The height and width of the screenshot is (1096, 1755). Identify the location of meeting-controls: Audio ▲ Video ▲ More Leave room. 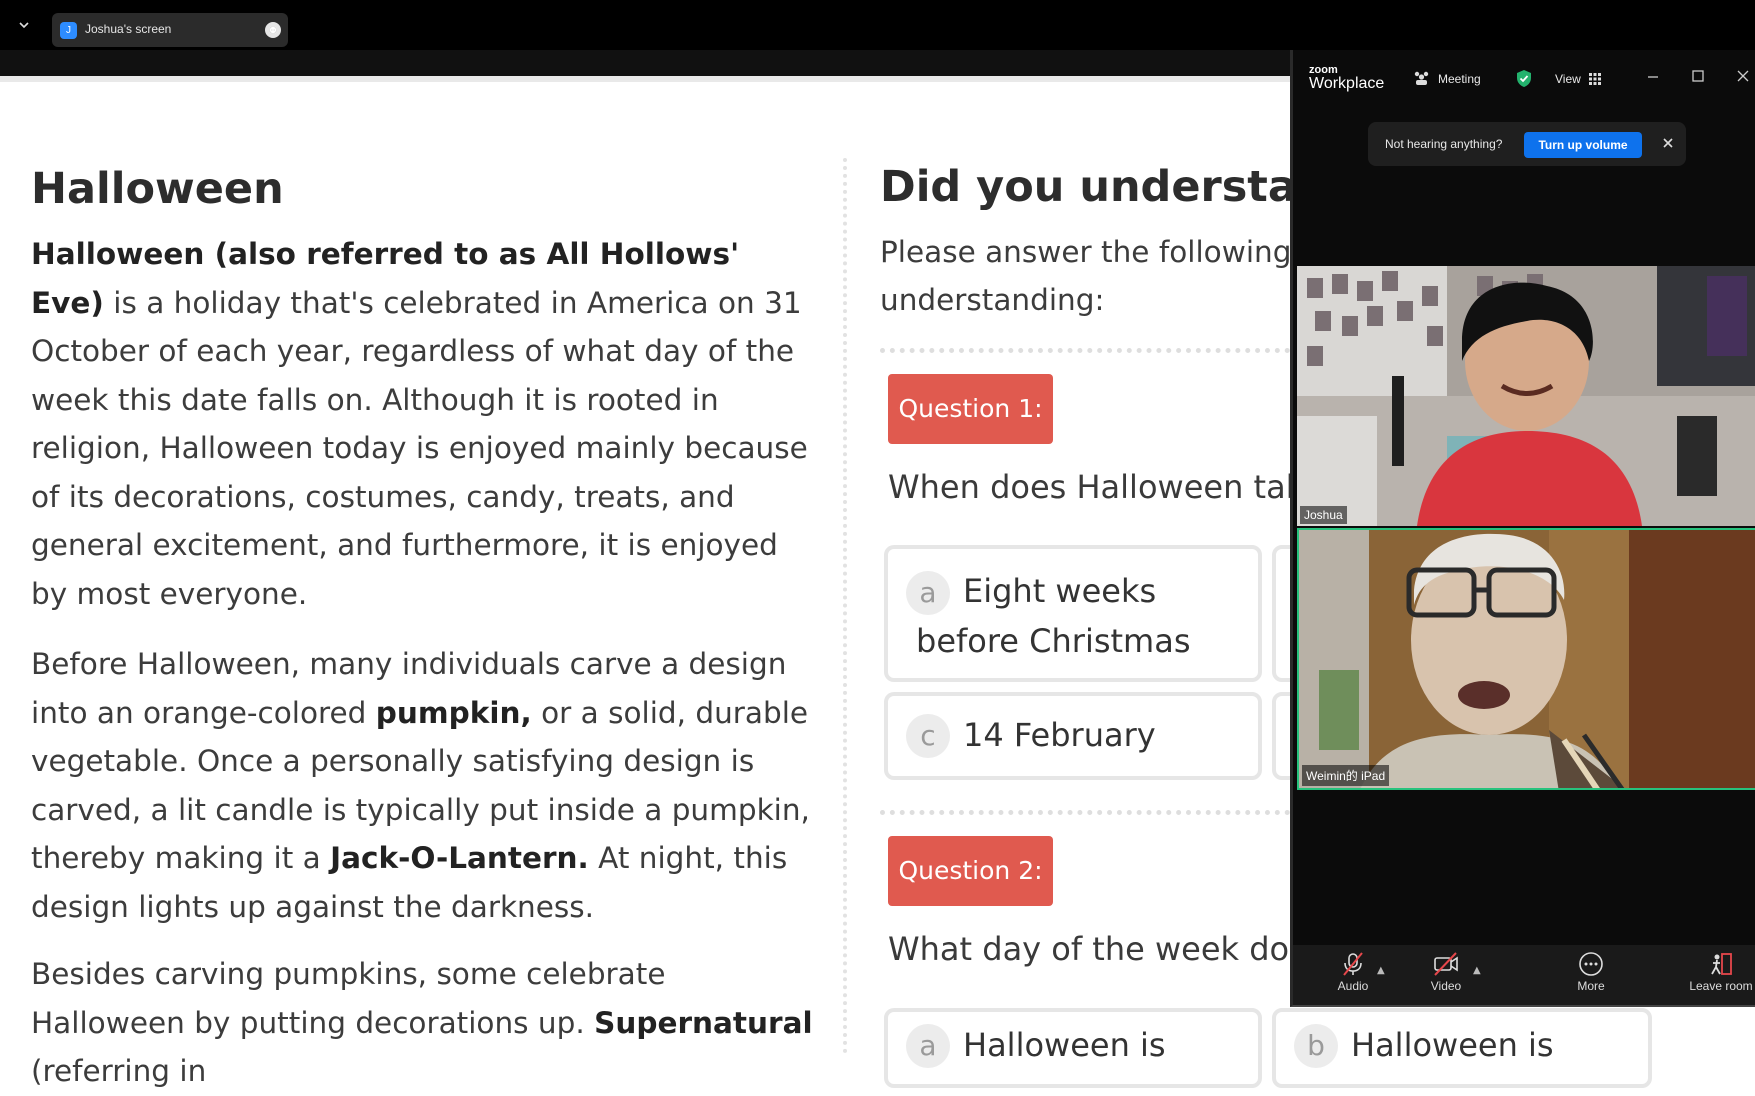
(1524, 975).